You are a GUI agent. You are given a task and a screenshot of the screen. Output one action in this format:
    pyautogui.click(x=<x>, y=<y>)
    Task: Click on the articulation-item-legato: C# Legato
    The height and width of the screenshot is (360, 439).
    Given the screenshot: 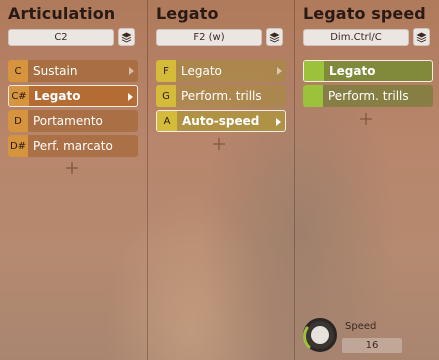 What is the action you would take?
    pyautogui.click(x=73, y=96)
    